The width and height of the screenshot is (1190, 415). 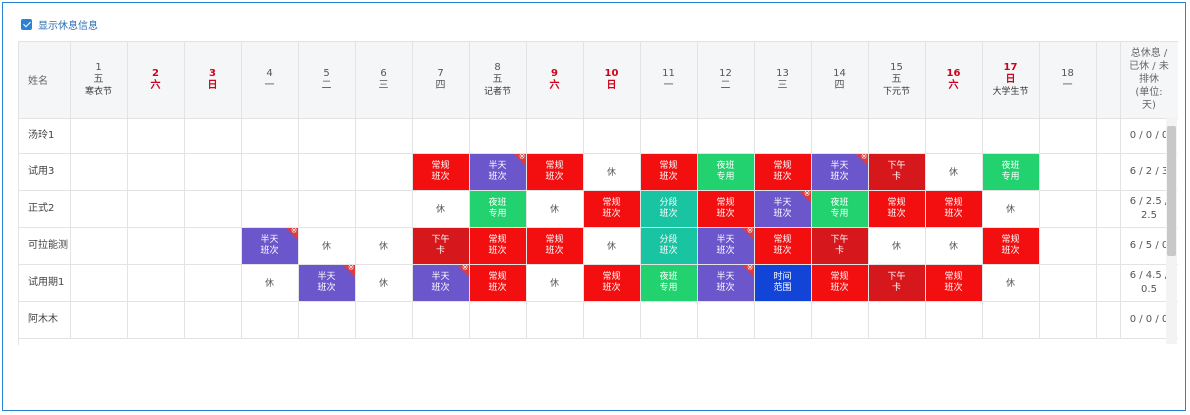 What do you see at coordinates (59, 24) in the screenshot?
I see `show-rest-info-option: 显示休息信息` at bounding box center [59, 24].